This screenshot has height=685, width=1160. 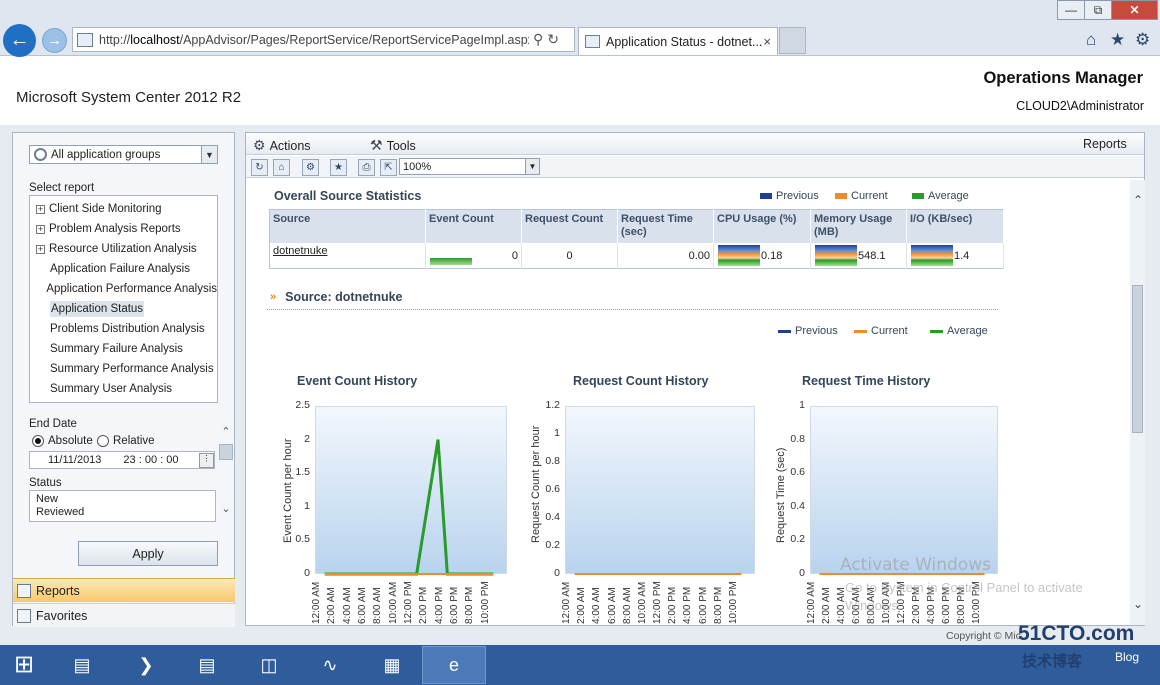 I want to click on event-count-cell: 0, so click(x=473, y=256).